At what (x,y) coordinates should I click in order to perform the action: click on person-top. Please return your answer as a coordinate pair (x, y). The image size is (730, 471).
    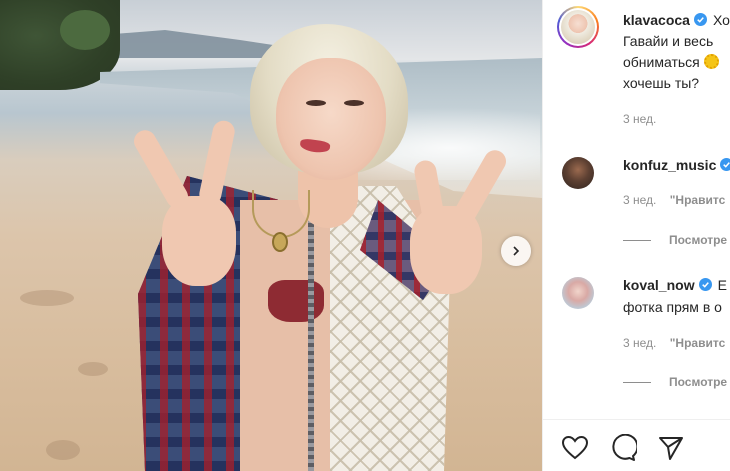
    Looking at the image, I should click on (296, 301).